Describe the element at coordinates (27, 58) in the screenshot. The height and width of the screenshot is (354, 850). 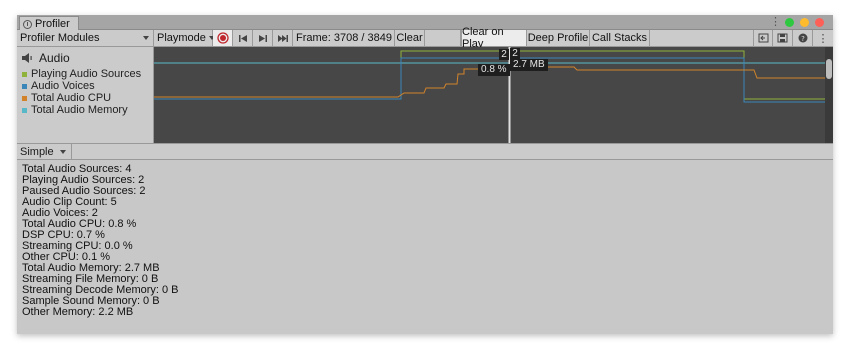
I see `speaker-icon` at that location.